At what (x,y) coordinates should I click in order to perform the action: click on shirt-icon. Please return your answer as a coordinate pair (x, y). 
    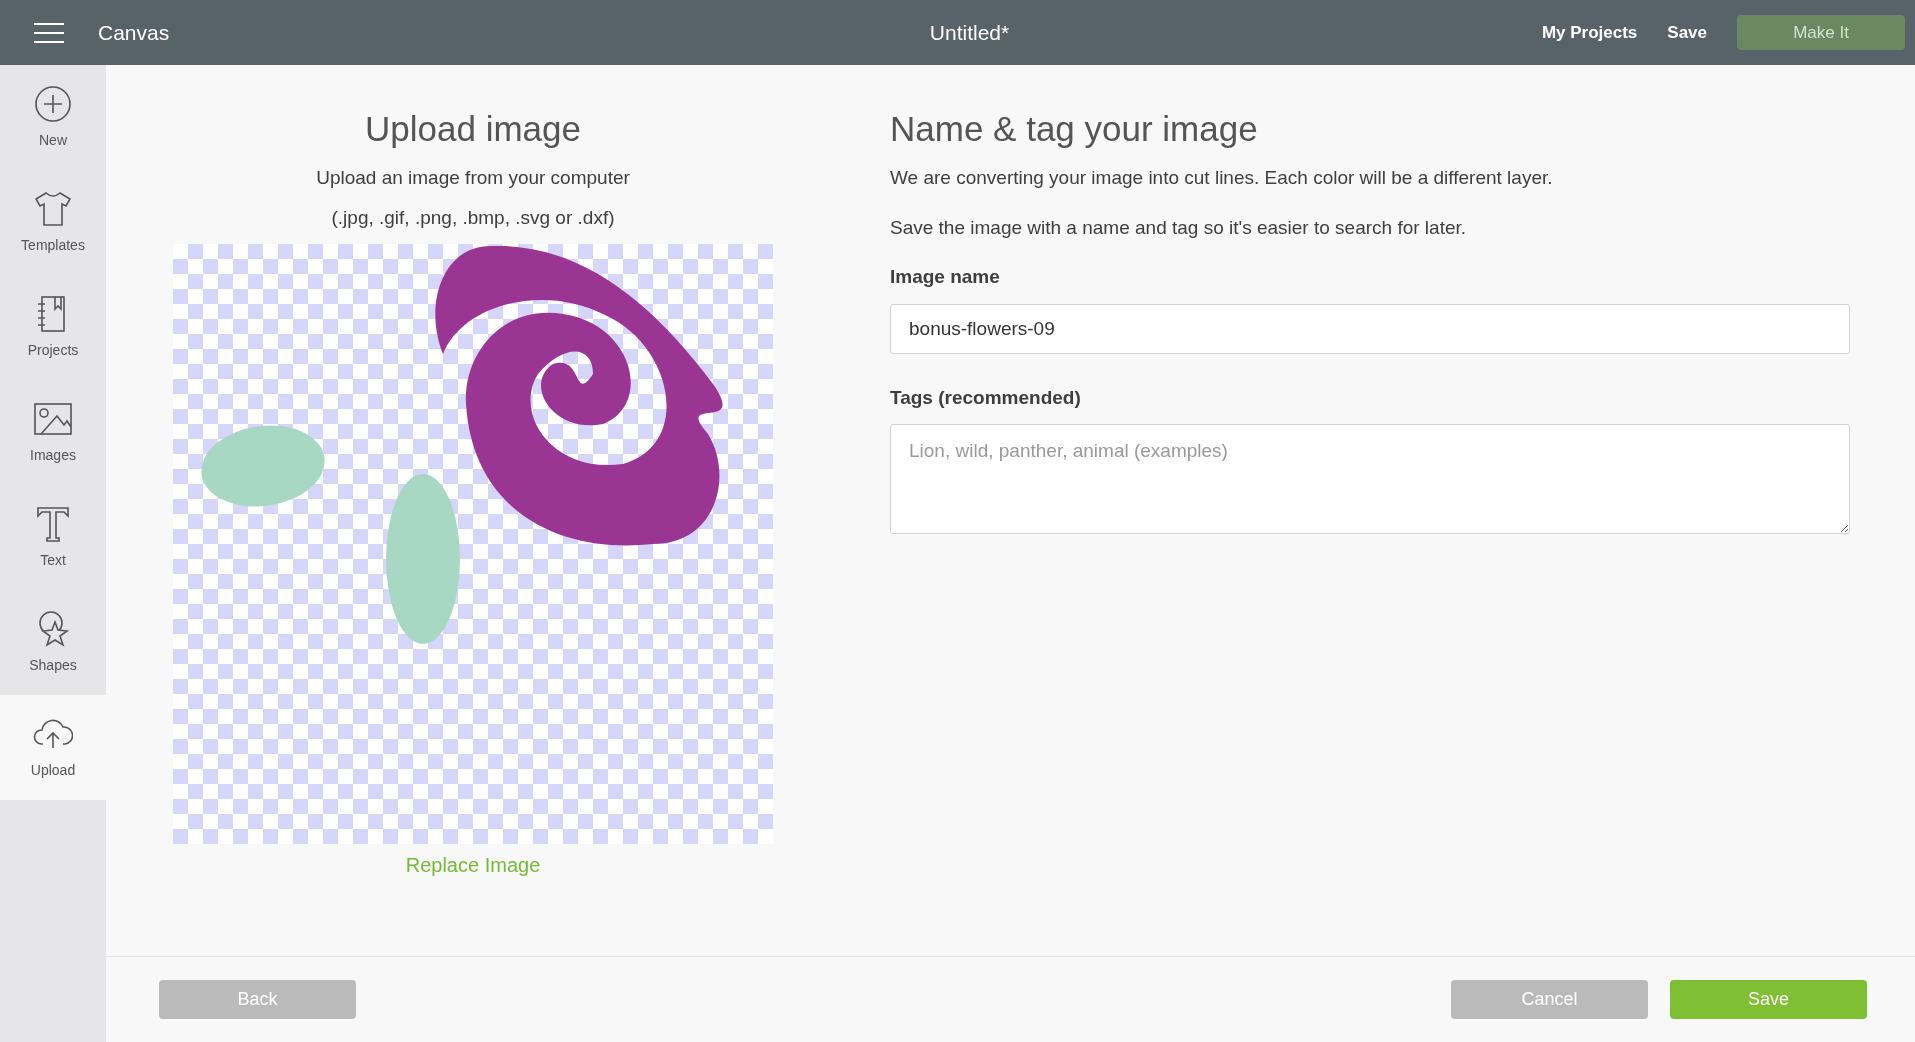
    Looking at the image, I should click on (53, 209).